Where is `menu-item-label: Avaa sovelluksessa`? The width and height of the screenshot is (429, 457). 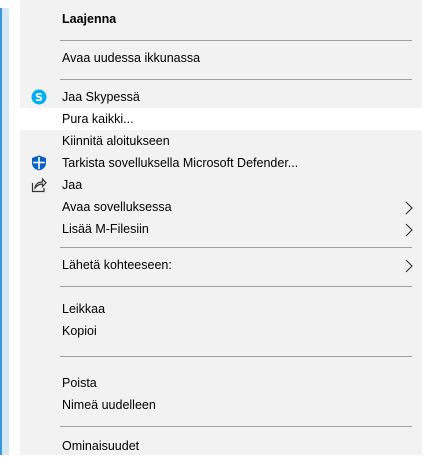
menu-item-label: Avaa sovelluksessa is located at coordinates (117, 207).